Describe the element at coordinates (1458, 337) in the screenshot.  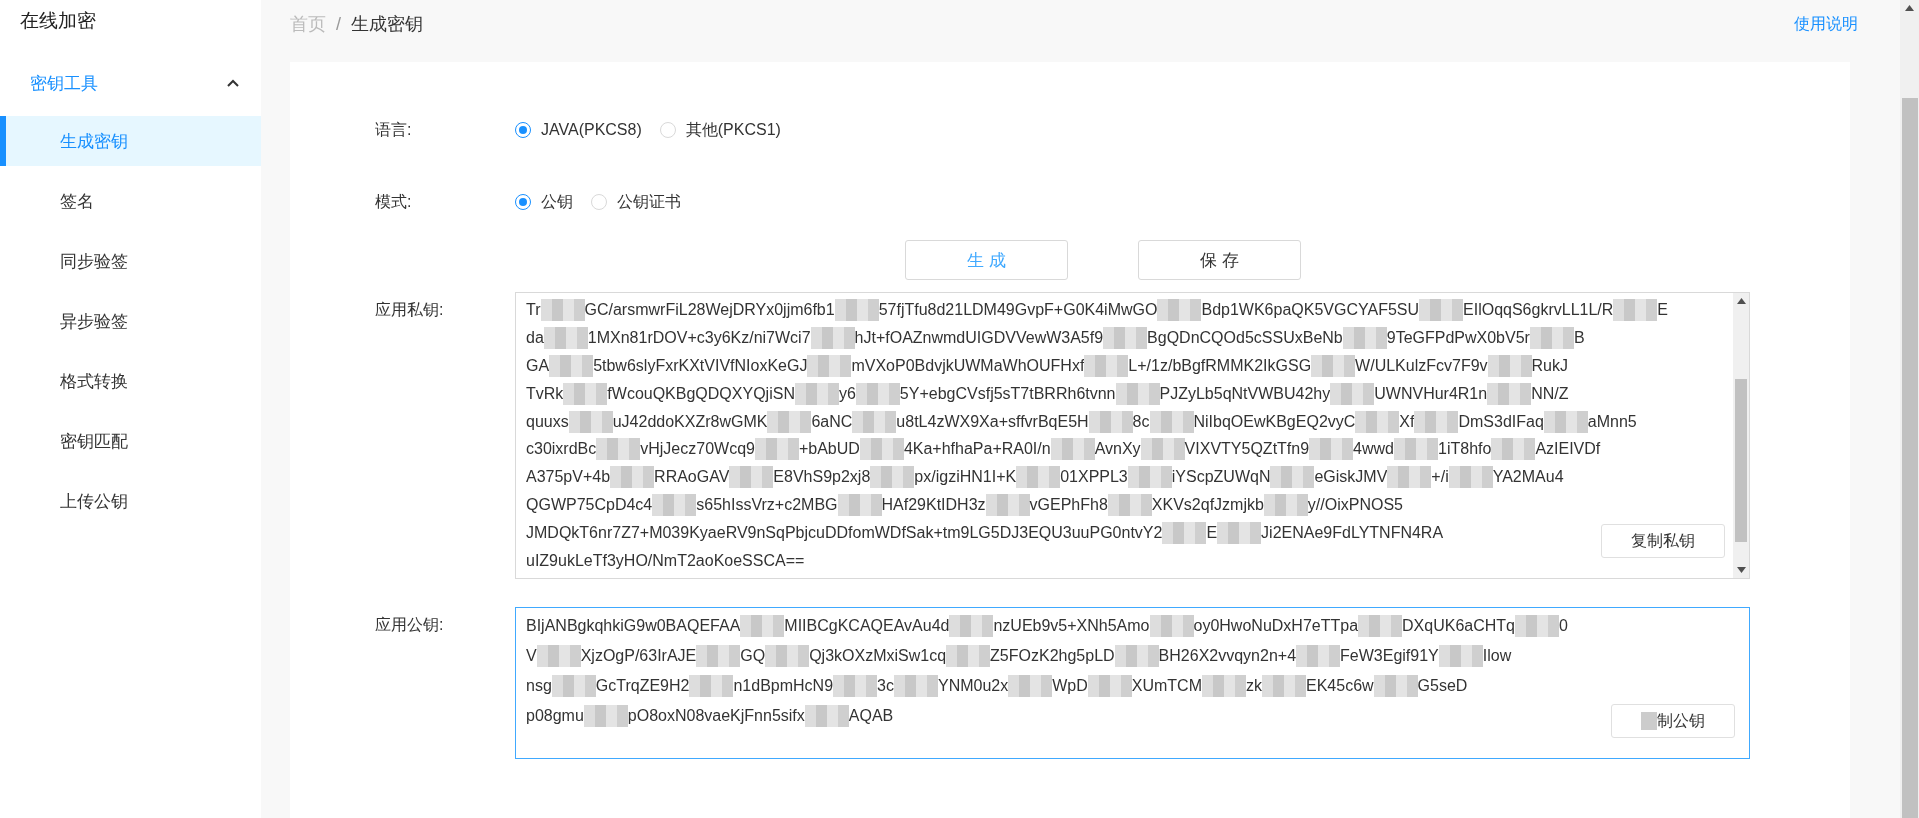
I see `key-text: 9TeGFPdPwX0bV5r` at that location.